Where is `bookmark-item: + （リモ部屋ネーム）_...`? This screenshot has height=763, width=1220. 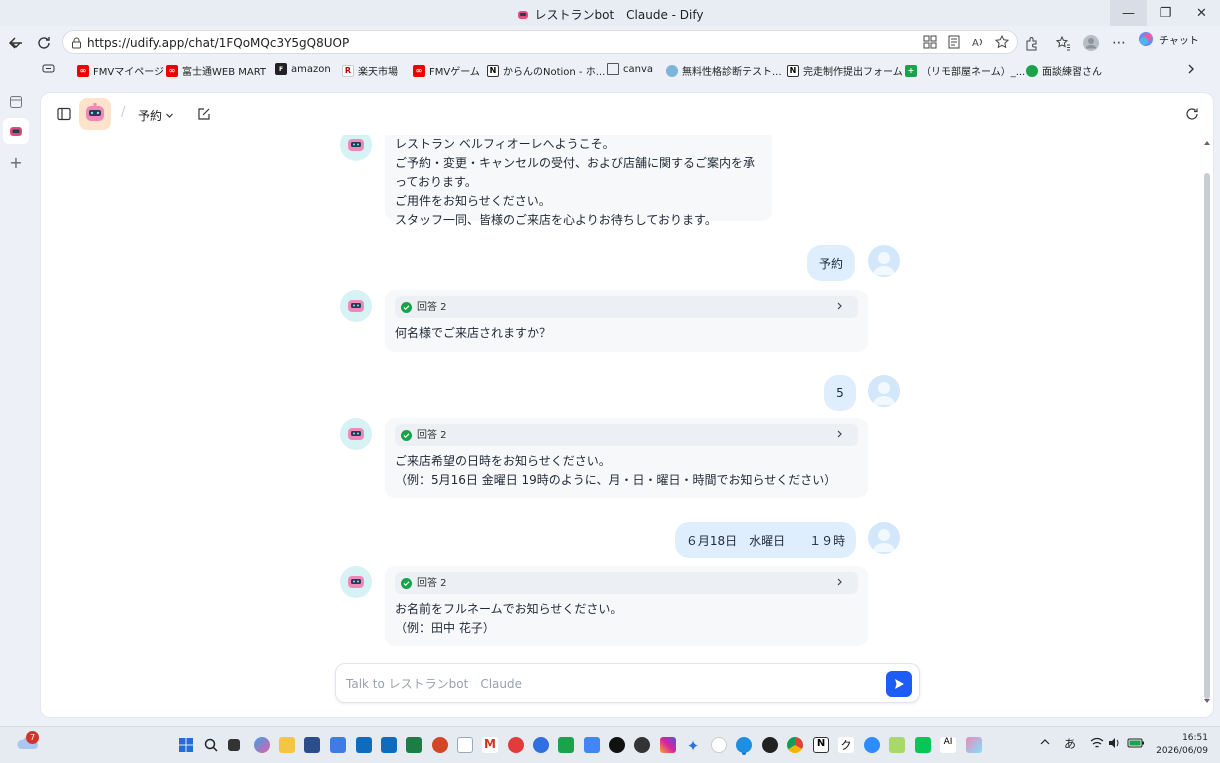 bookmark-item: + （リモ部屋ネーム）_... is located at coordinates (965, 70).